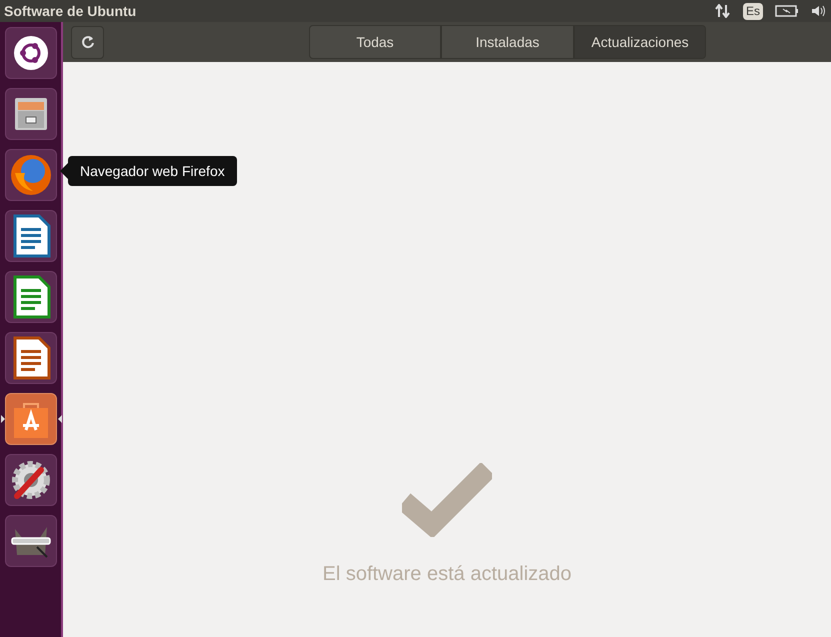 The height and width of the screenshot is (637, 831). I want to click on checkmark-icon, so click(447, 500).